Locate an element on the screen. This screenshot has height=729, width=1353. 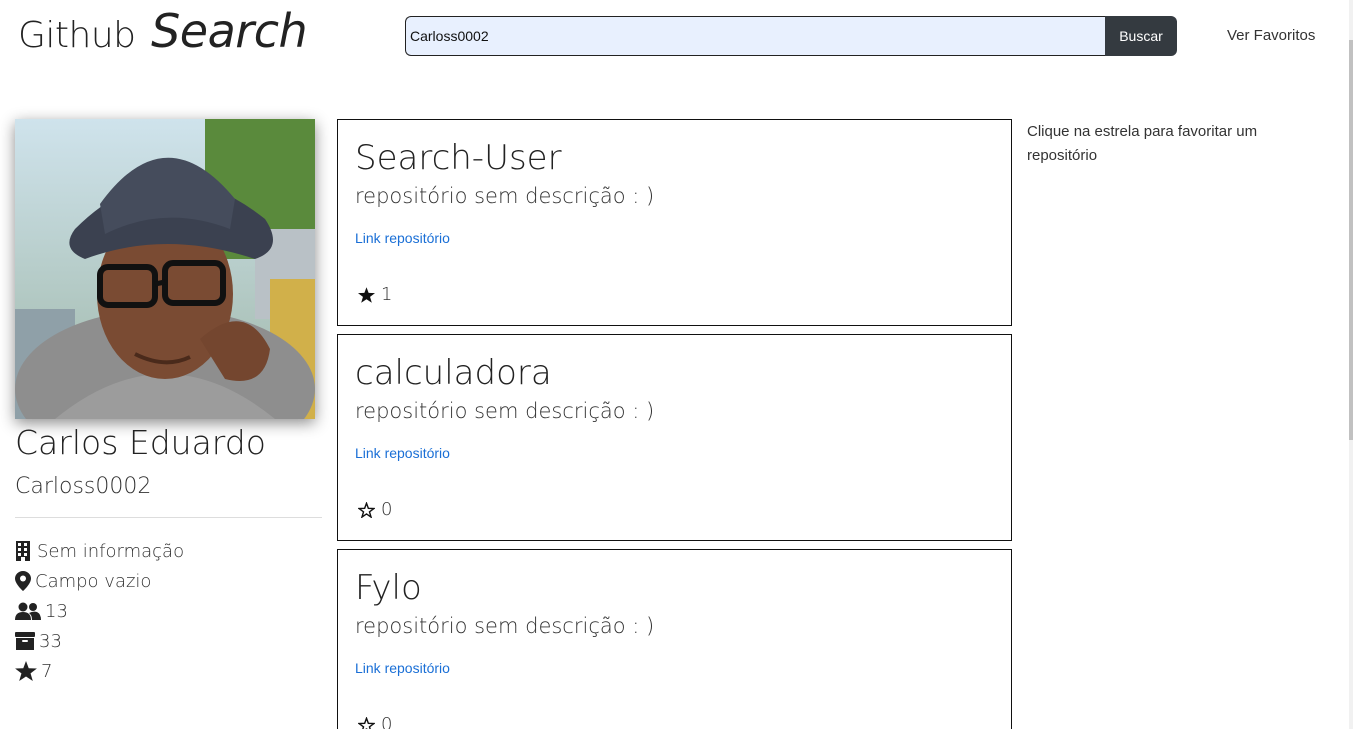
star-icon is located at coordinates (26, 671).